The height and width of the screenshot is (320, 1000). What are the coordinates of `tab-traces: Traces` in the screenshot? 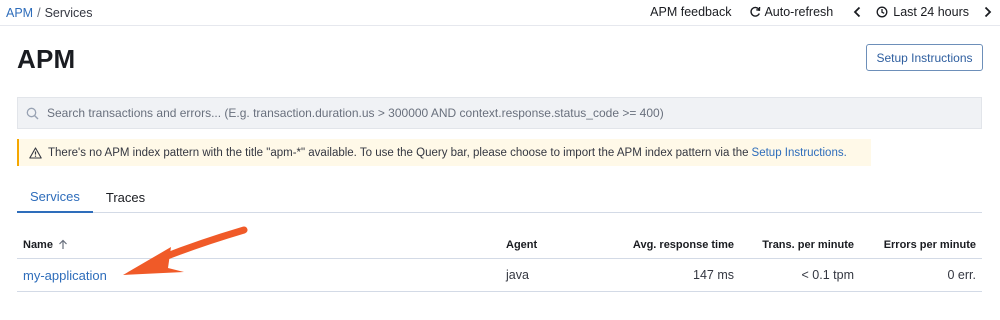 It's located at (125, 197).